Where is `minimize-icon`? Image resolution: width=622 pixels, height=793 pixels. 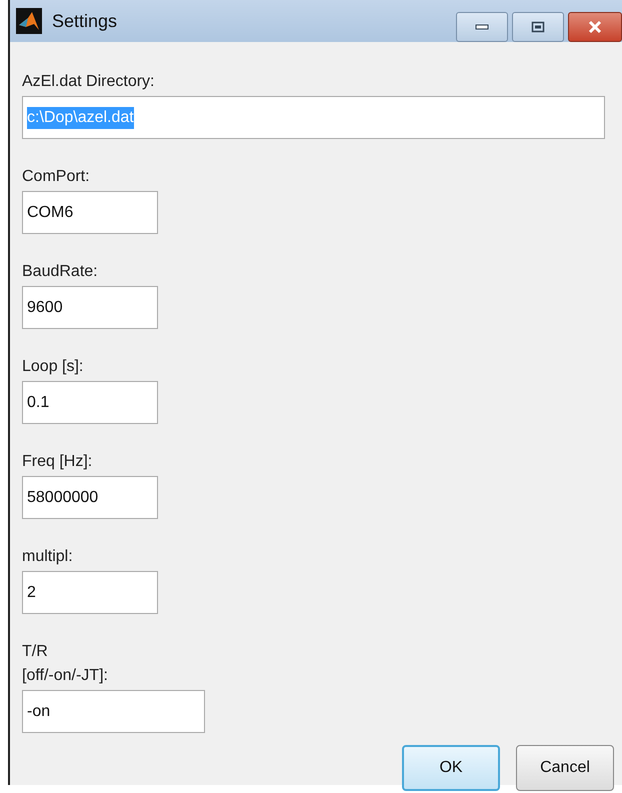
minimize-icon is located at coordinates (482, 27).